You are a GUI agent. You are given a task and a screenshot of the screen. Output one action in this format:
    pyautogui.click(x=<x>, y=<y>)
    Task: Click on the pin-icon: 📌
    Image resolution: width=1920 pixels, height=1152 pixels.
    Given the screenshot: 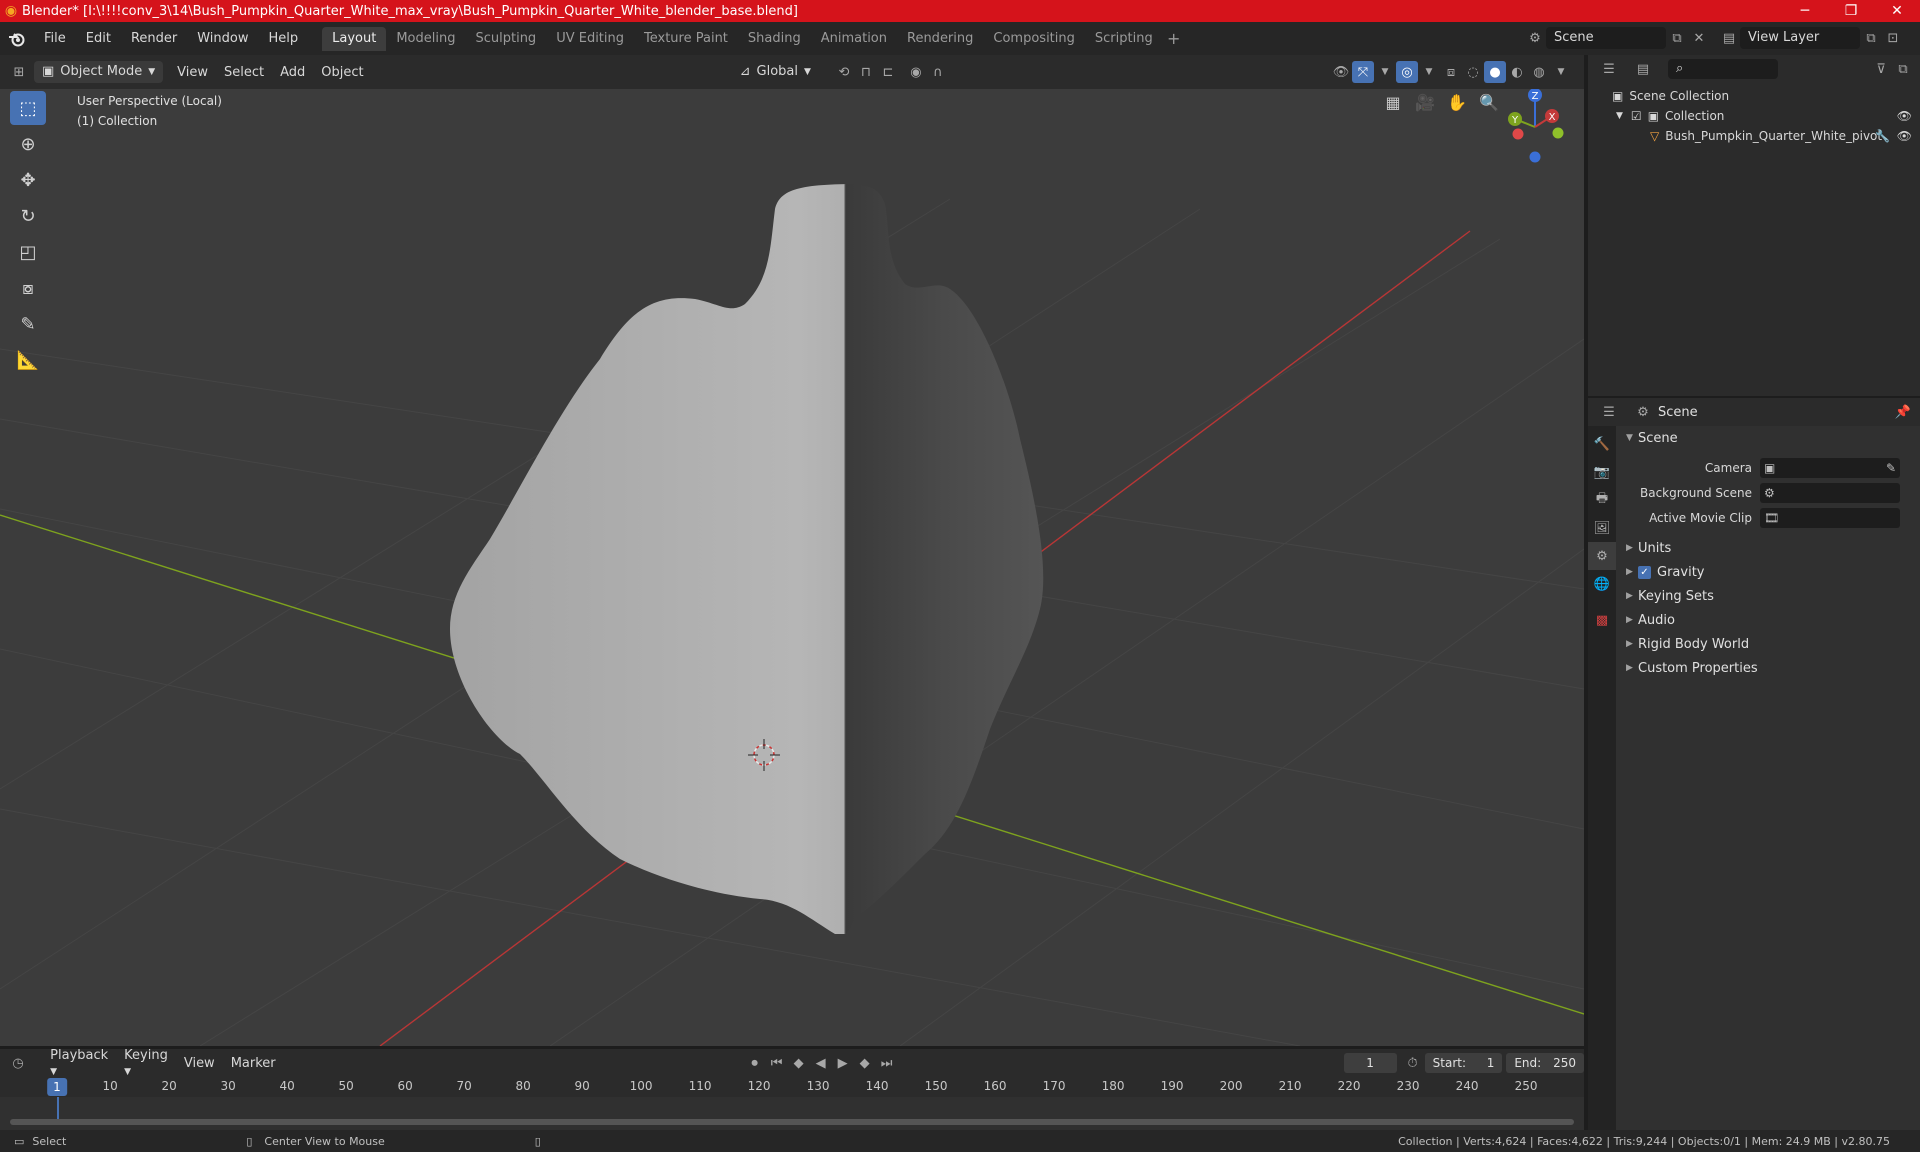 What is the action you would take?
    pyautogui.click(x=1903, y=412)
    